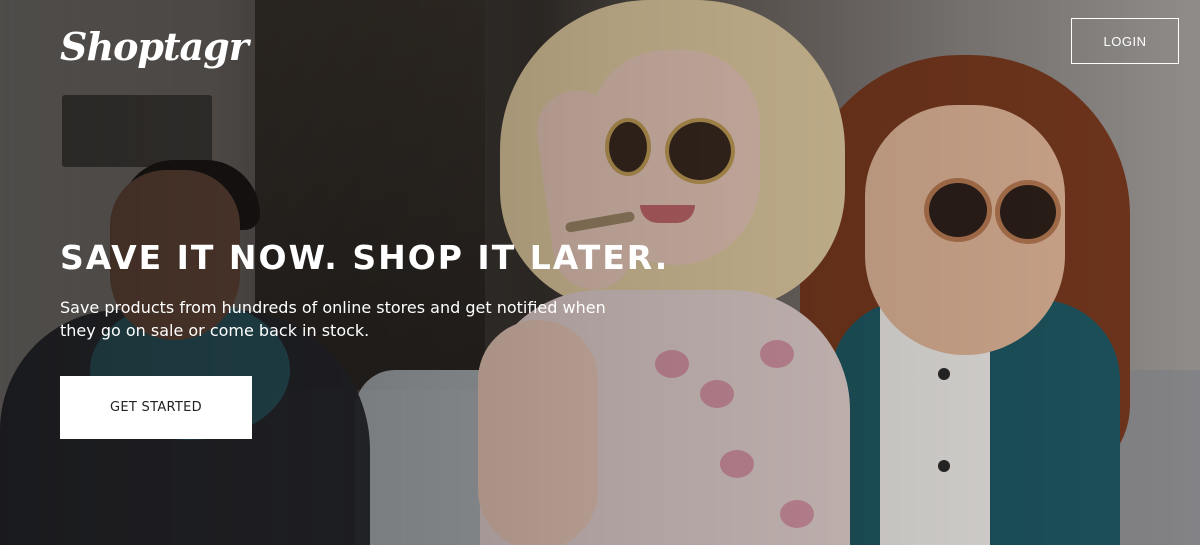  Describe the element at coordinates (365, 257) in the screenshot. I see `hero-headline: SAVE IT NOW. SHOP IT LATER.` at that location.